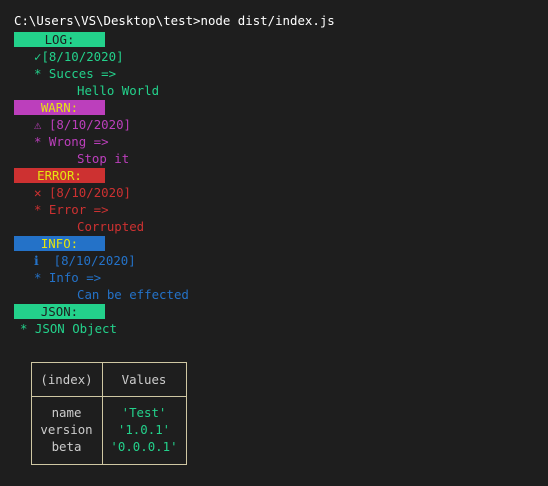 This screenshot has width=548, height=486. Describe the element at coordinates (89, 192) in the screenshot. I see `error-date: [8/10/2020]` at that location.